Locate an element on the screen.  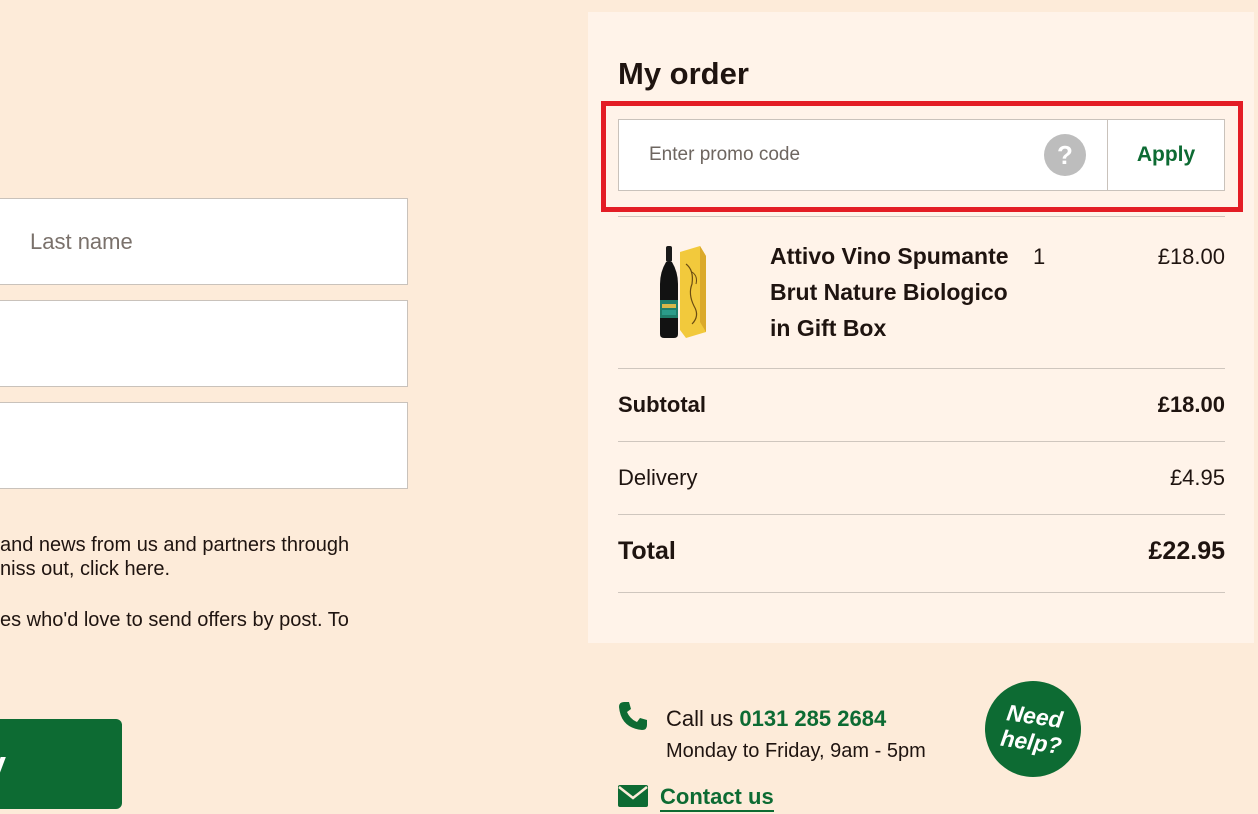
phone-number-link: 0131 285 2684 is located at coordinates (812, 718).